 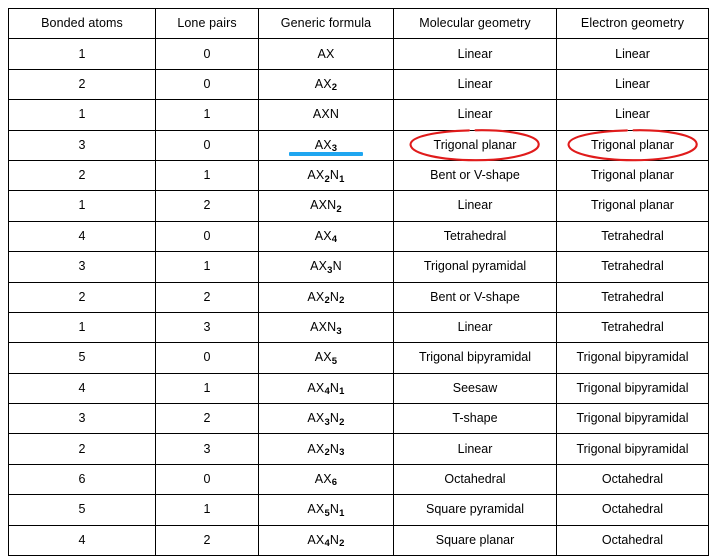 I want to click on cell-generic-formula: AX4N1, so click(x=326, y=388).